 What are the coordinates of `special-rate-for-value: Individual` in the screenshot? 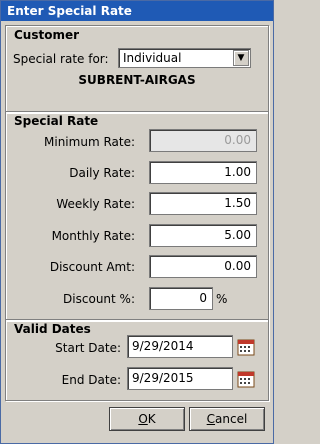 It's located at (152, 58).